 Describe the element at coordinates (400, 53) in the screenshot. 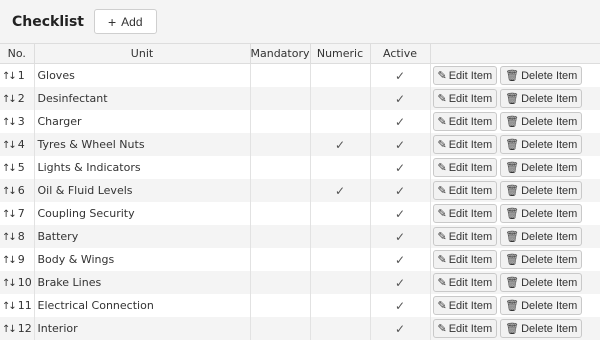

I see `column-header-active: Active` at that location.